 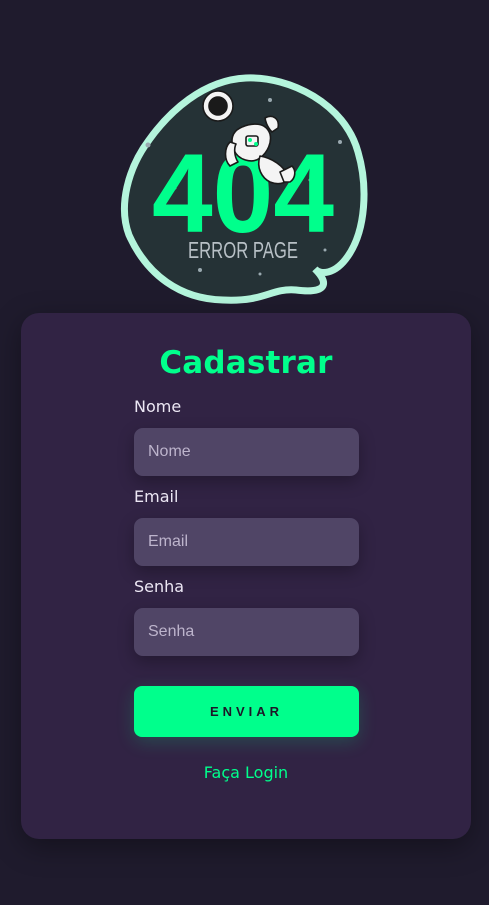 I want to click on password-label: Senha, so click(x=159, y=586).